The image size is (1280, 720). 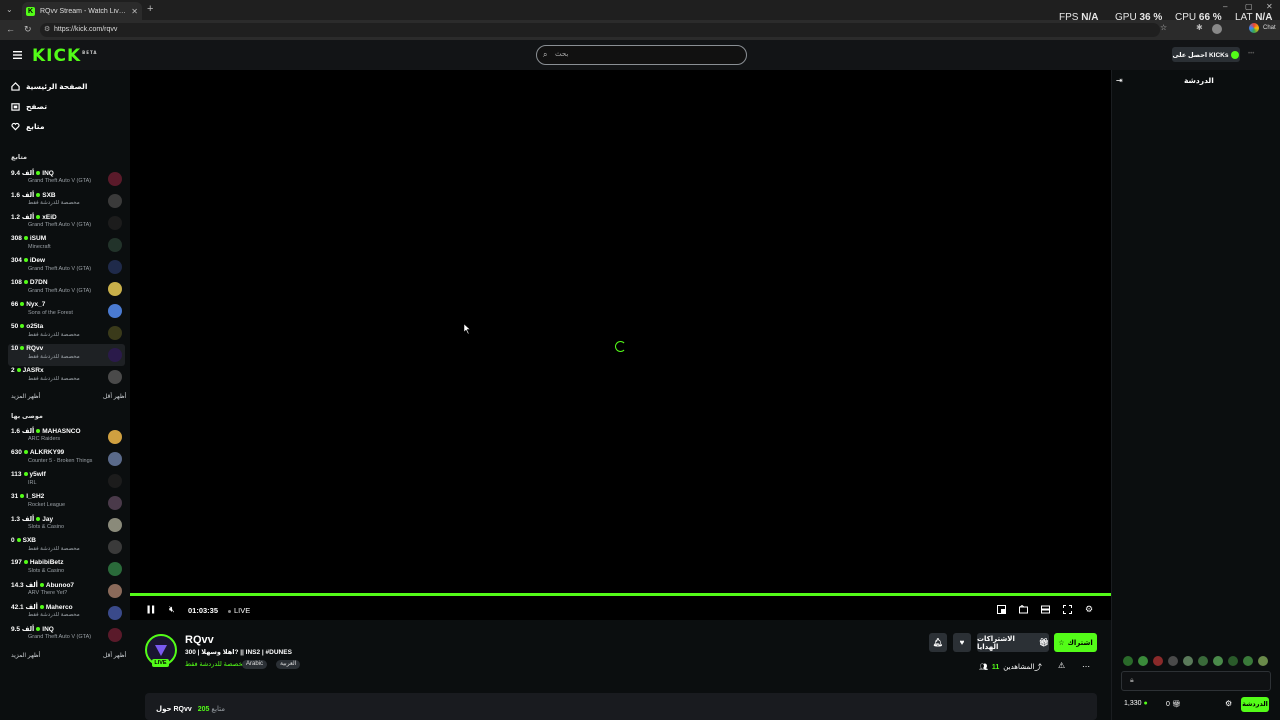 What do you see at coordinates (66, 459) in the screenshot?
I see `sidebar-channel-alkrky99: 630 ALKRKY99 Counter 5 - Broken Things` at bounding box center [66, 459].